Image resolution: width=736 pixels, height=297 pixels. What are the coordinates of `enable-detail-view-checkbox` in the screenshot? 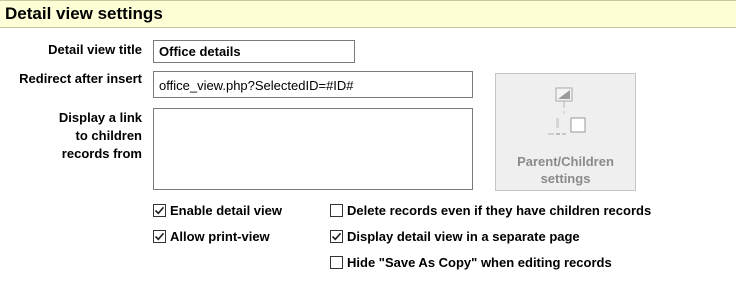 It's located at (159, 210).